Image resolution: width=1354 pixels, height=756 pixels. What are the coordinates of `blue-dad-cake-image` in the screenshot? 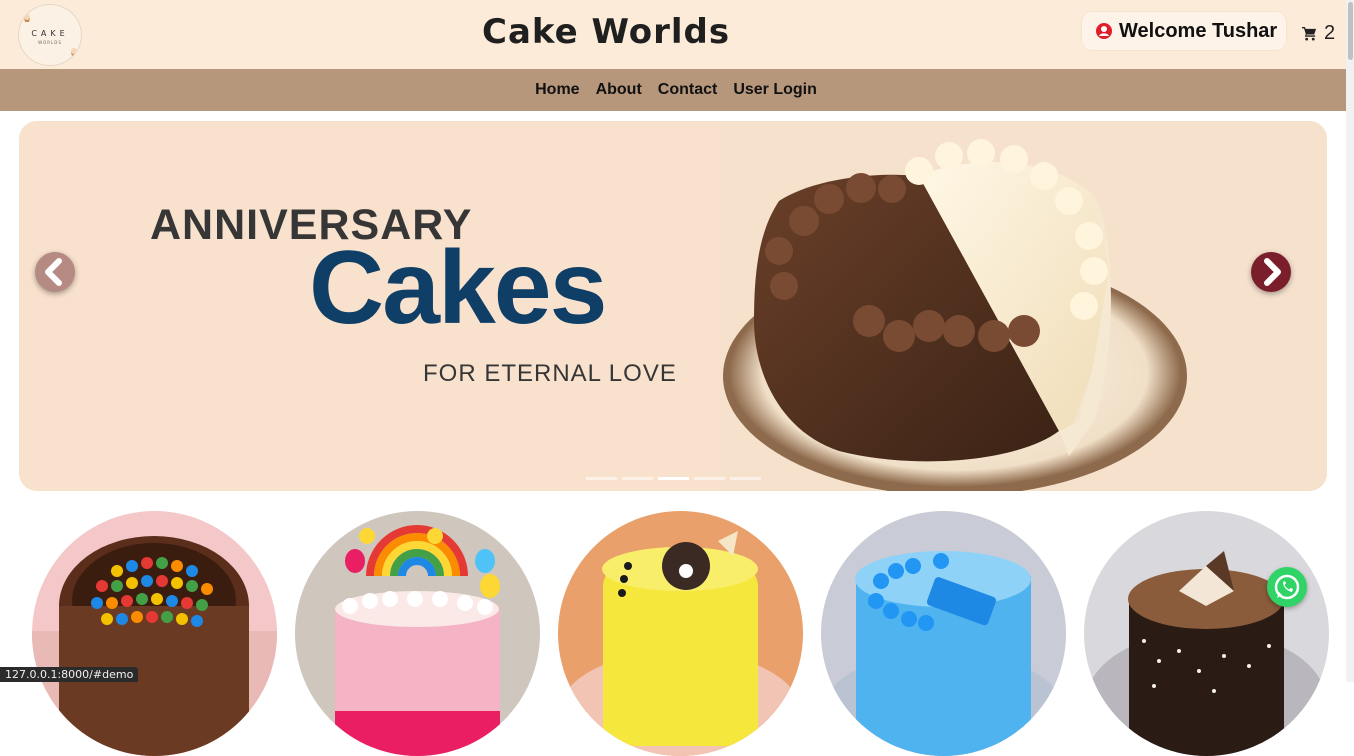 It's located at (943, 633).